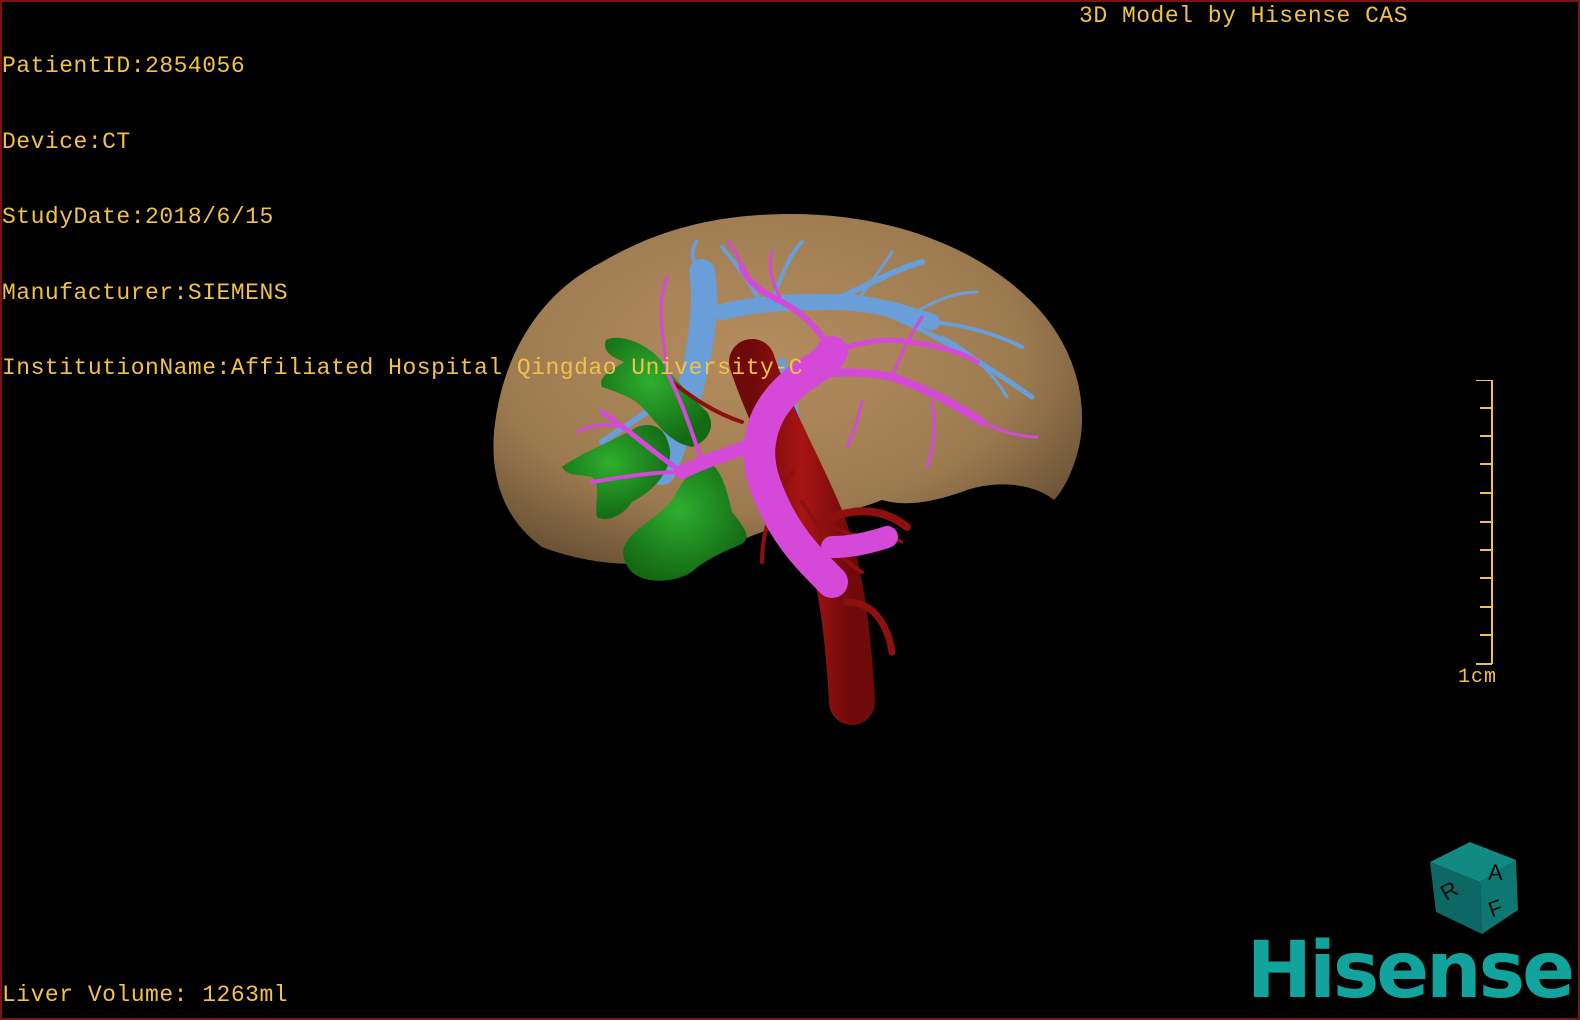  Describe the element at coordinates (124, 66) in the screenshot. I see `patient-id-text: PatientID:2854056` at that location.